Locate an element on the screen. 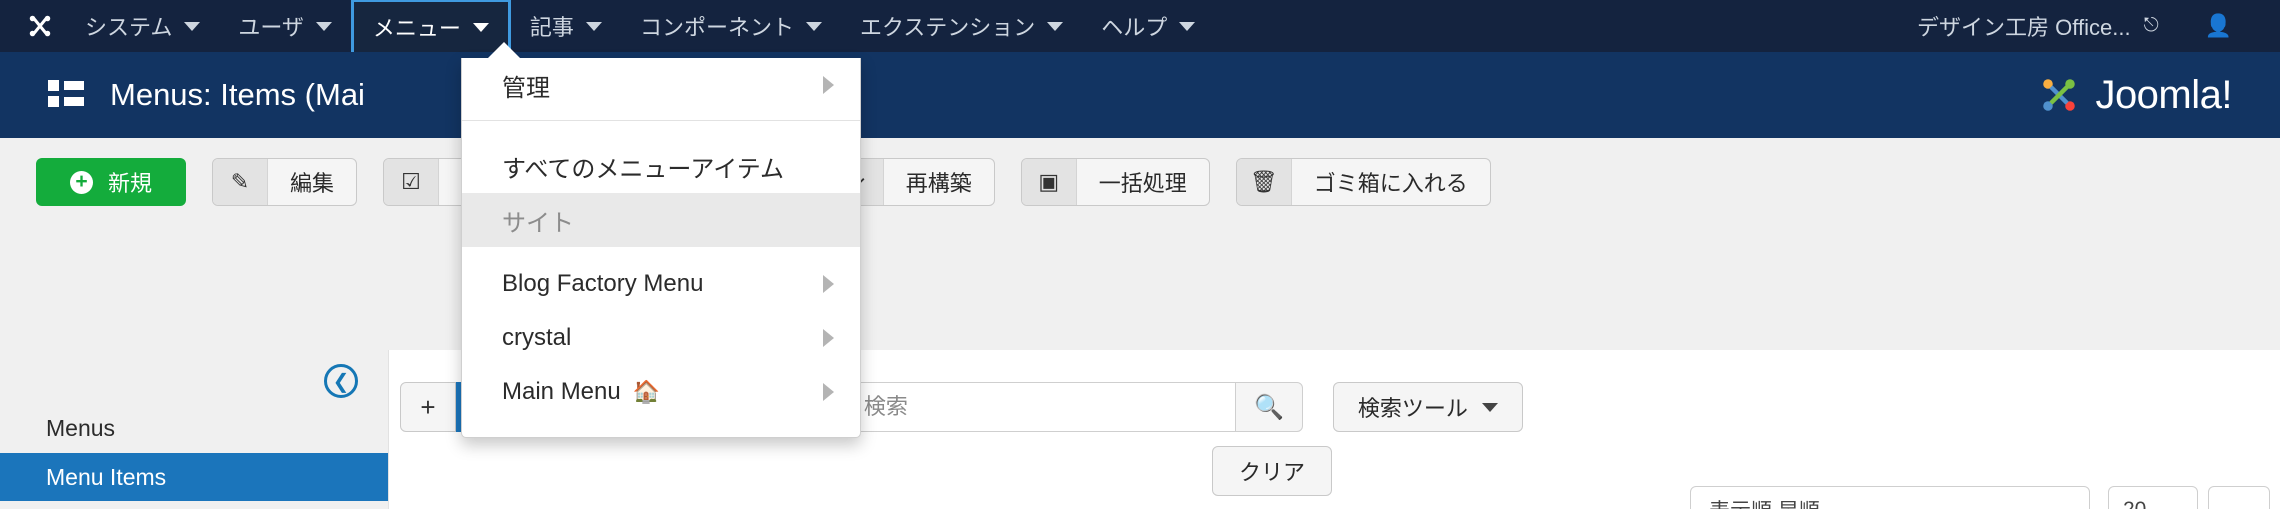 The height and width of the screenshot is (509, 2280). joomla-mark-icon is located at coordinates (2059, 95).